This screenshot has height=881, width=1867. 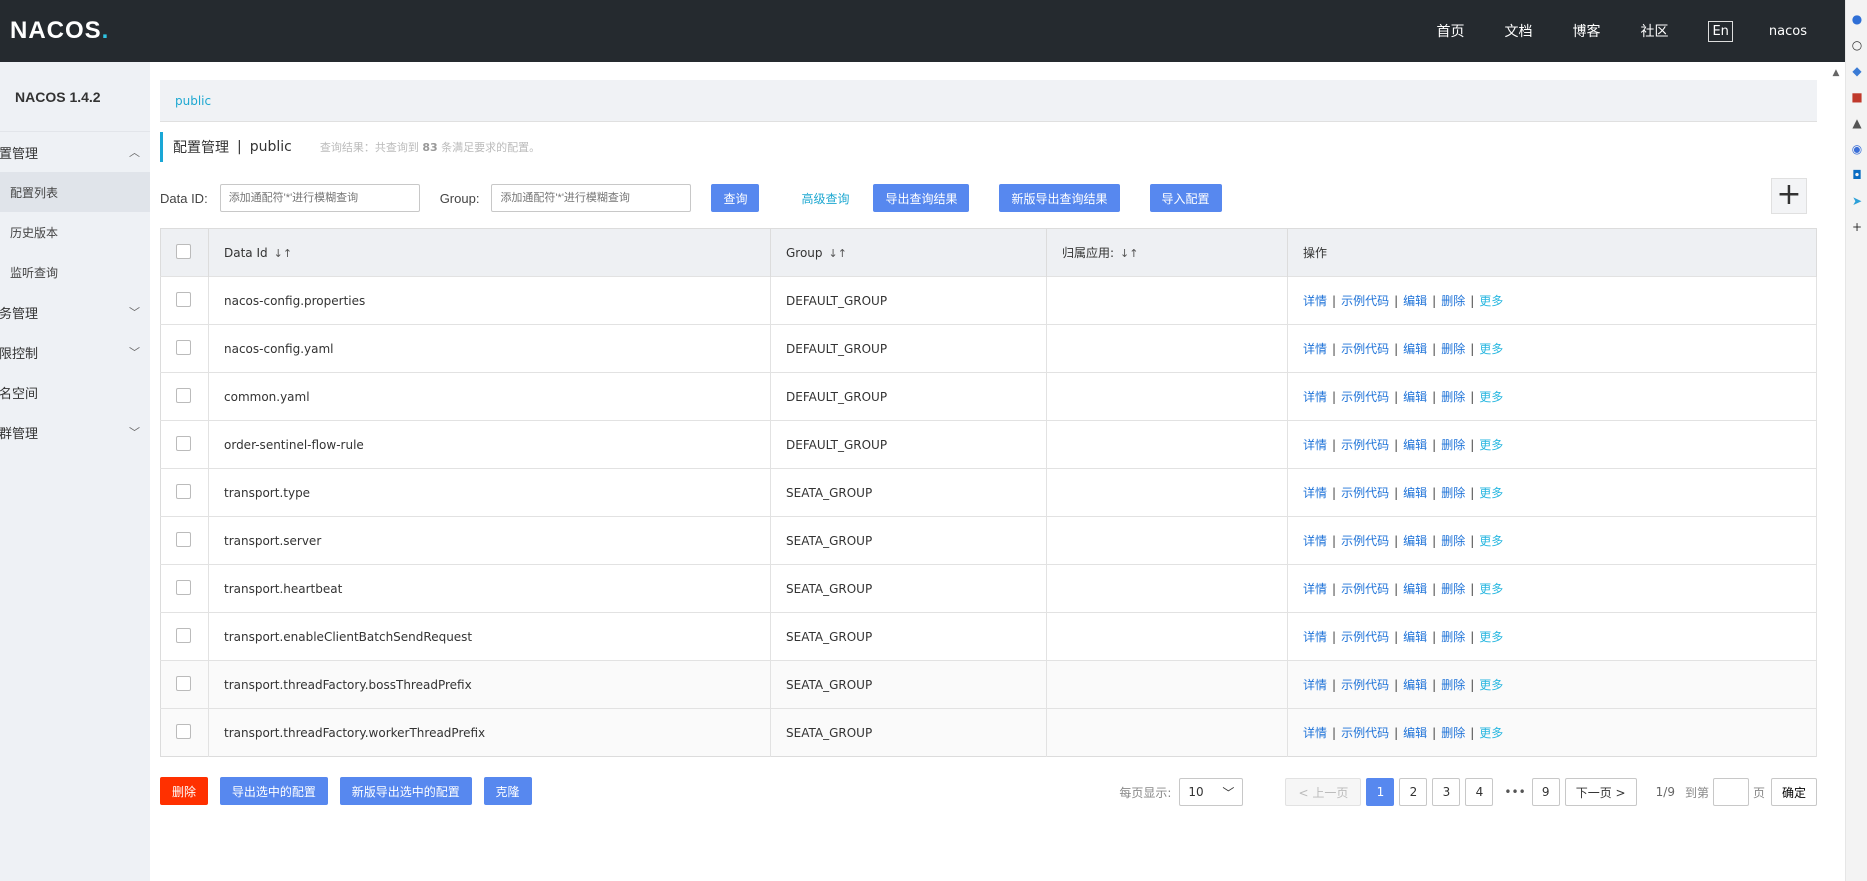 What do you see at coordinates (1857, 123) in the screenshot?
I see `person-icon: ▲` at bounding box center [1857, 123].